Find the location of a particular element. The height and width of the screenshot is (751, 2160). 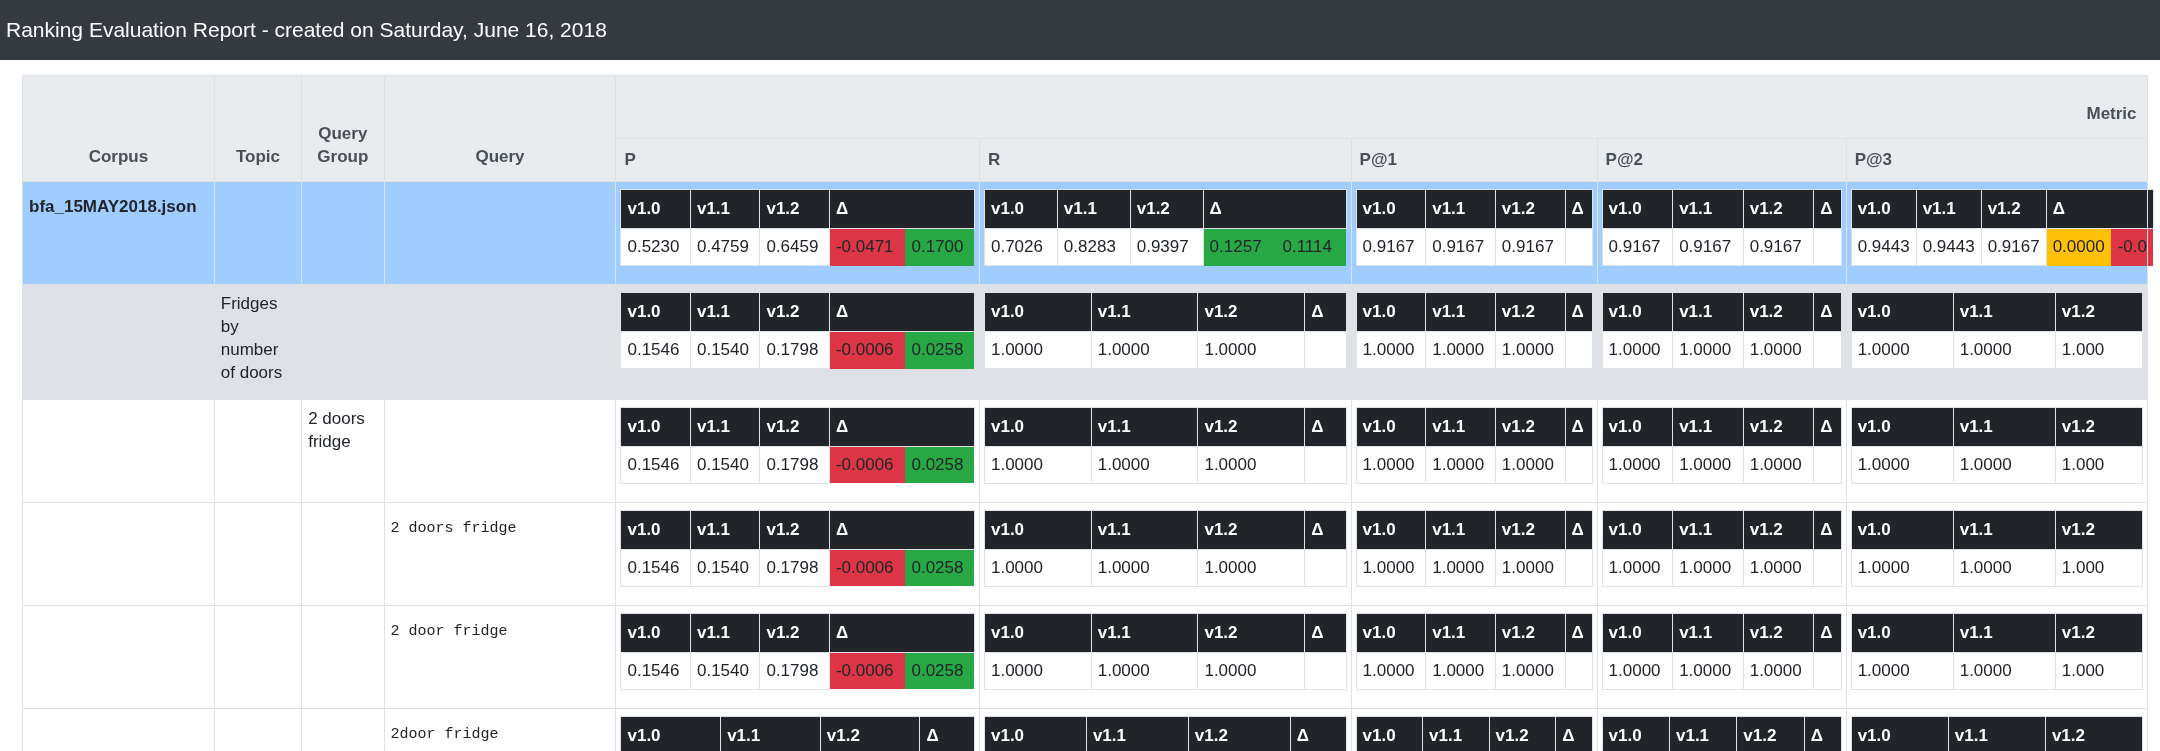

delta-cell: -0.0471 is located at coordinates (867, 247).